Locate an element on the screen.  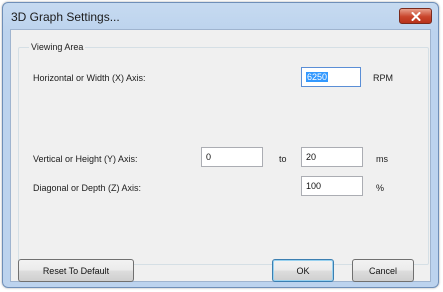
vertical-axis-from-input: 0 is located at coordinates (232, 157).